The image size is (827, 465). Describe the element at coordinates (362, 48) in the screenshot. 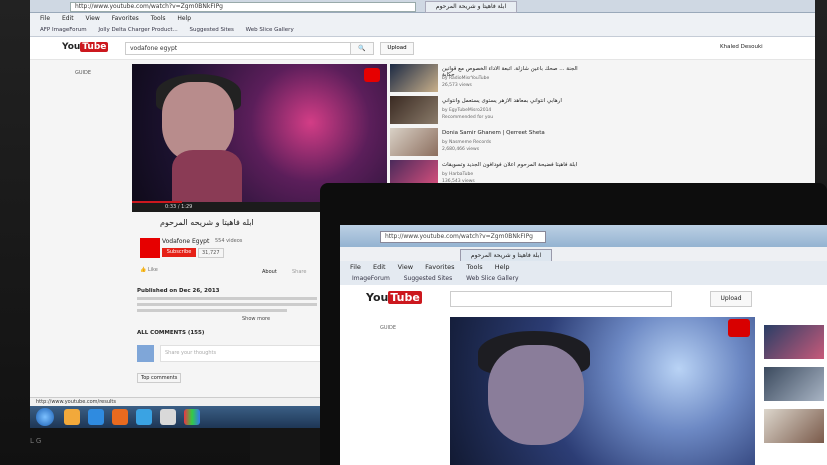

I see `search-icon: 🔍` at that location.